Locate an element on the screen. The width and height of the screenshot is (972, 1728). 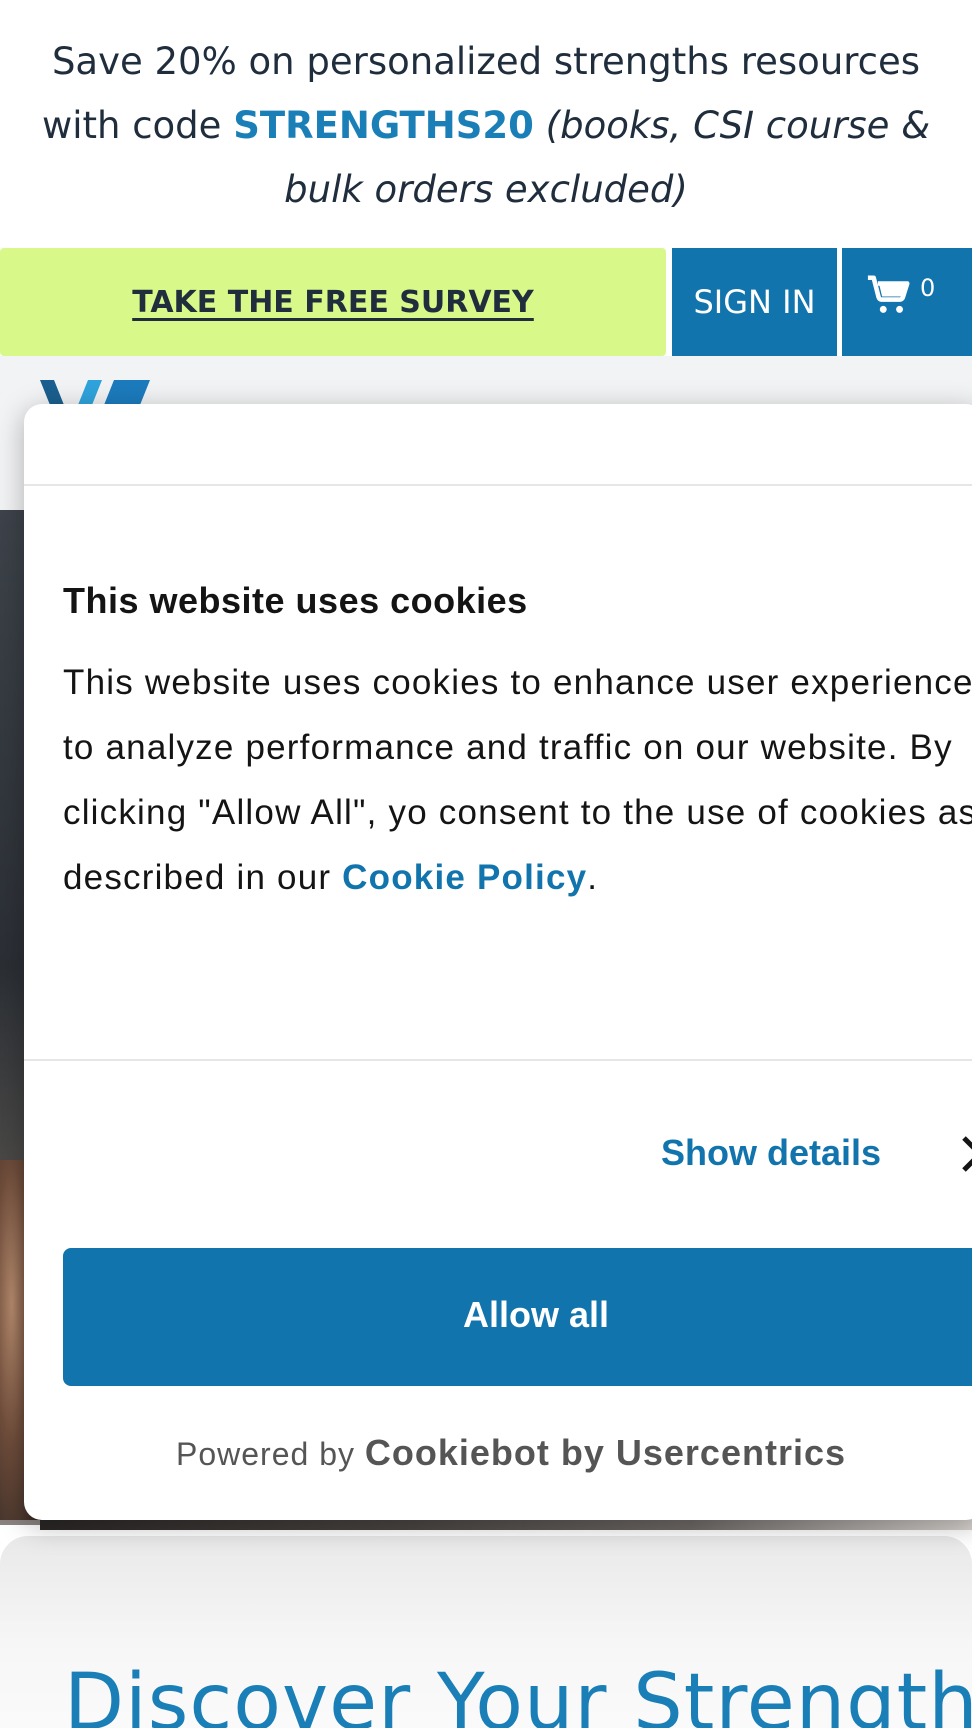
allow-all-button: Allow all is located at coordinates (517, 1317).